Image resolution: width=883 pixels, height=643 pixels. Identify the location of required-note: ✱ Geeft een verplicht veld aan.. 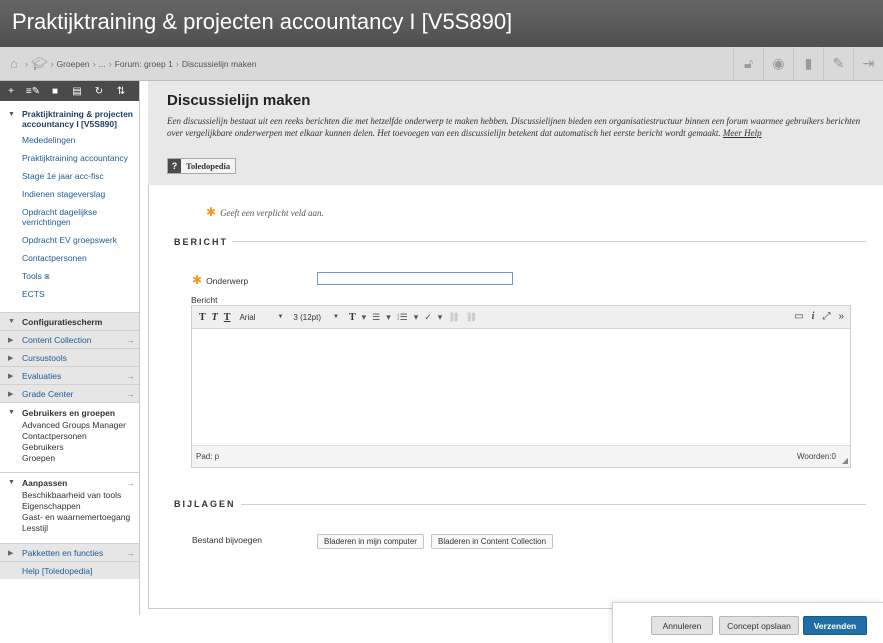
(265, 212).